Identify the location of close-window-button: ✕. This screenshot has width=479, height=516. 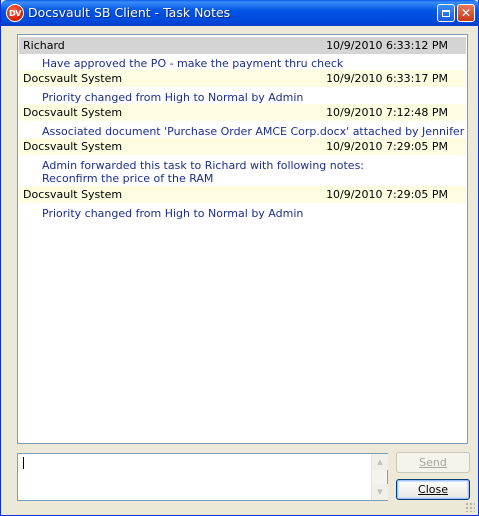
(466, 13).